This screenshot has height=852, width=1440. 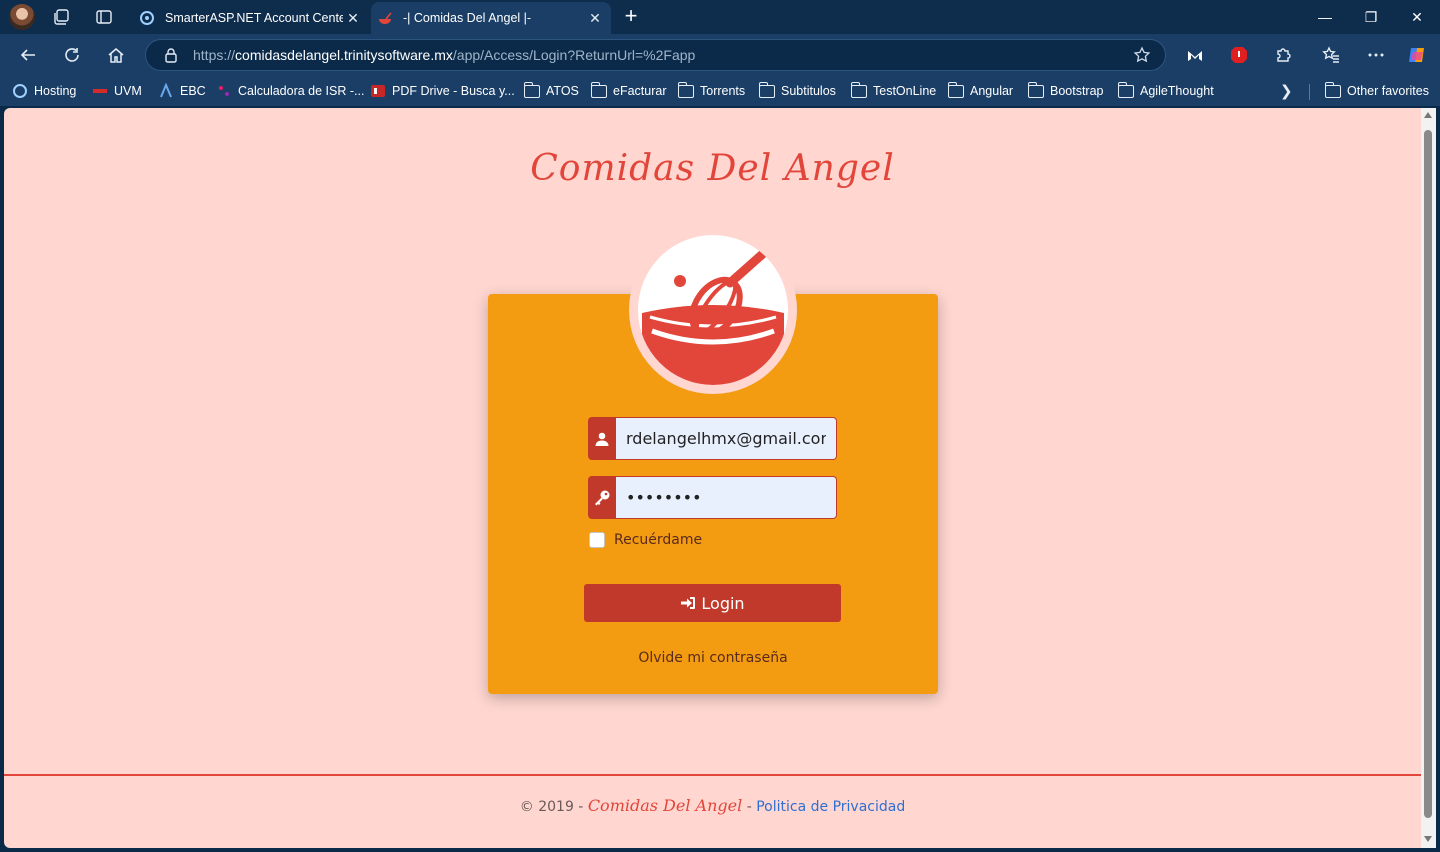 What do you see at coordinates (1428, 839) in the screenshot?
I see `scroll-down-icon` at bounding box center [1428, 839].